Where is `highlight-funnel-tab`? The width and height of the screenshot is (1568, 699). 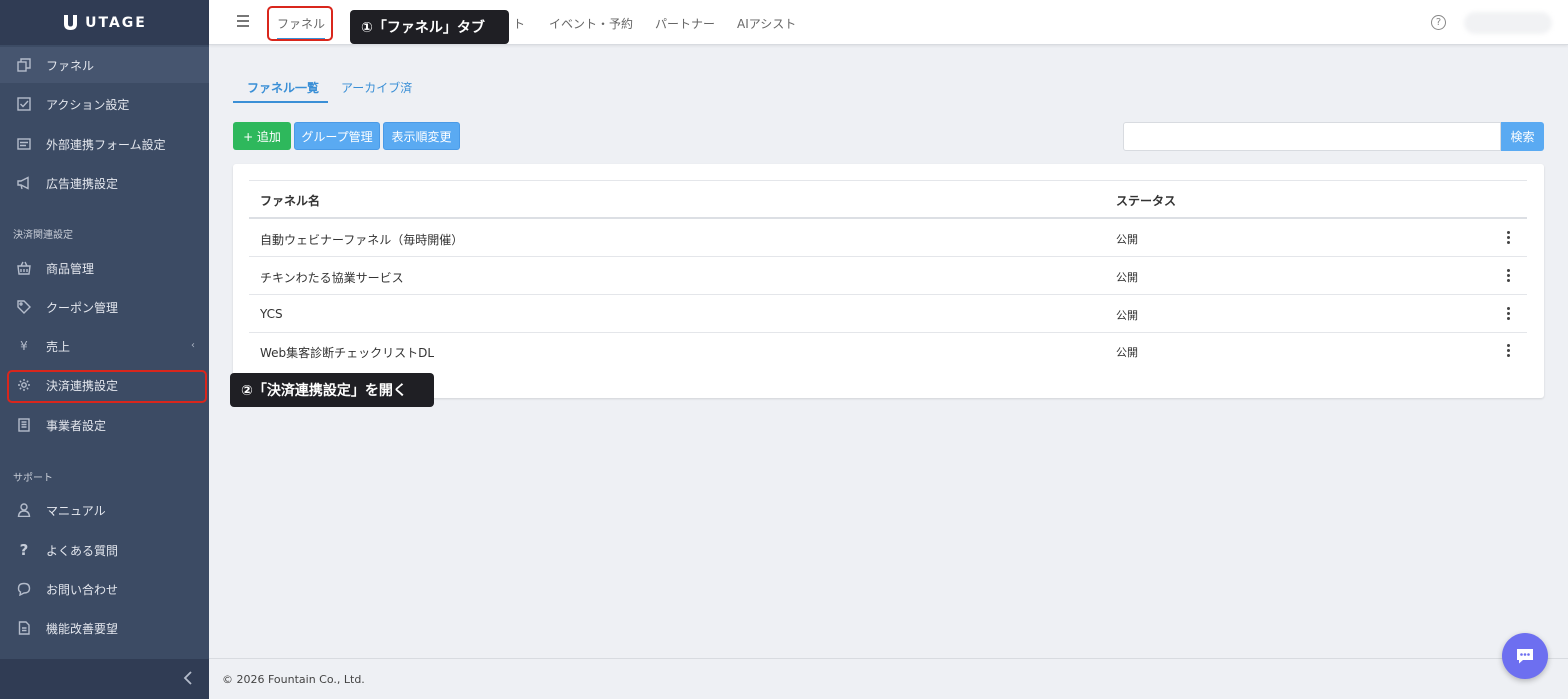
highlight-funnel-tab is located at coordinates (300, 23).